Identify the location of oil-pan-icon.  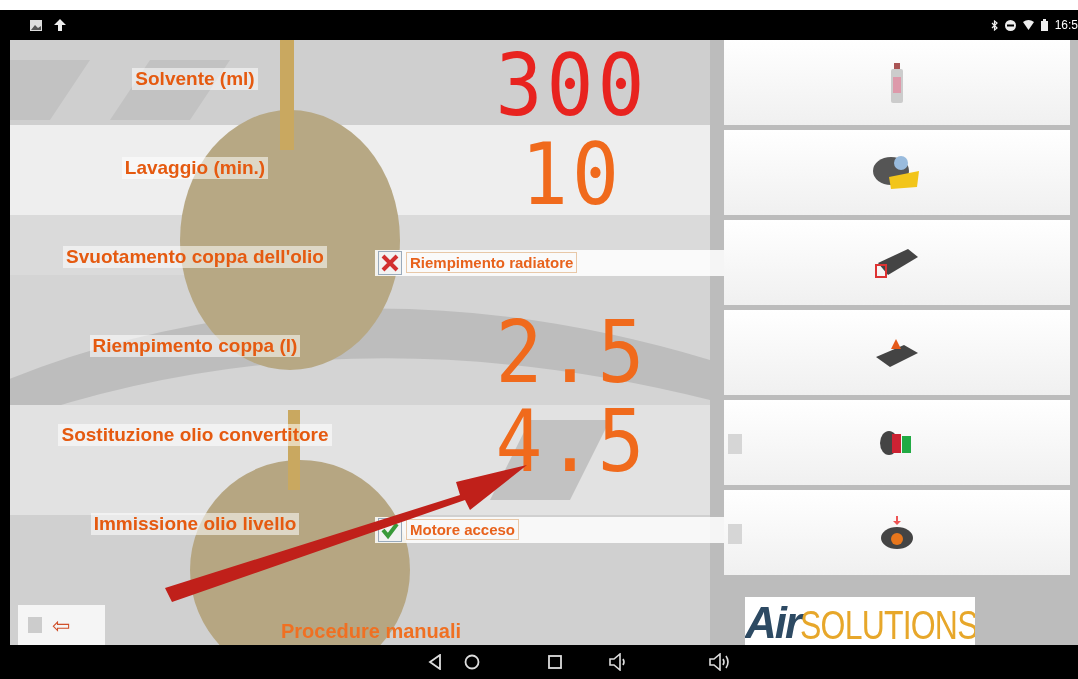
(897, 262).